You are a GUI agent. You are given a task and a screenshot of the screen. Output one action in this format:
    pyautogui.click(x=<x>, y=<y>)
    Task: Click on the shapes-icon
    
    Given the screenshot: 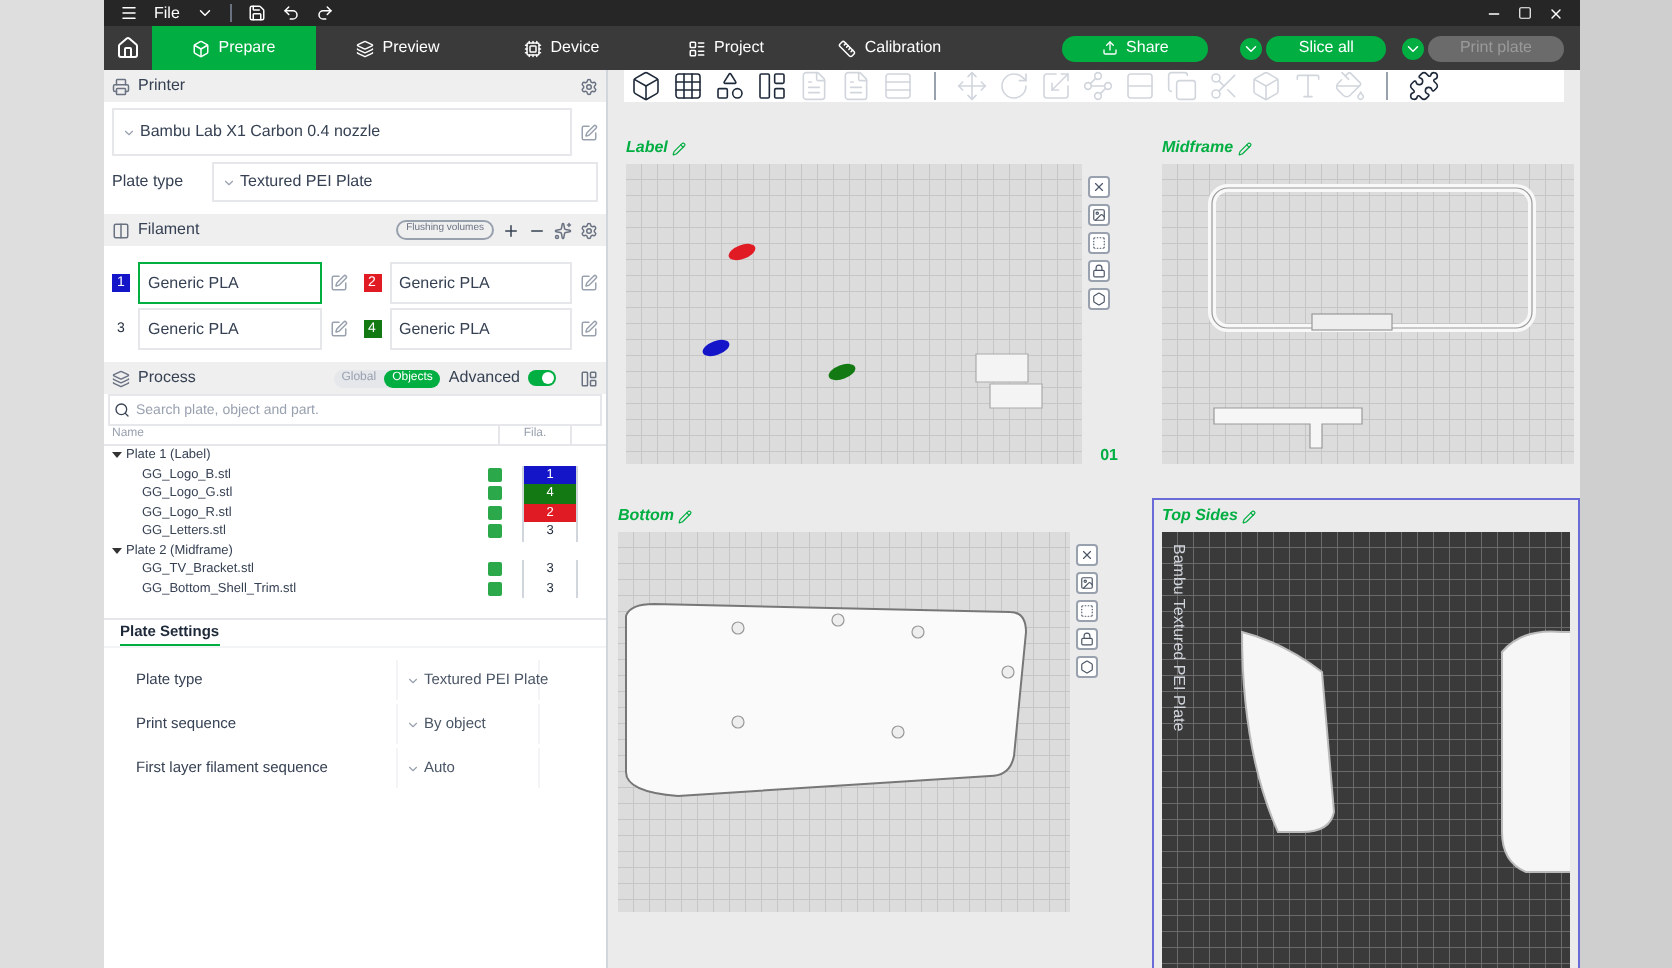 What is the action you would take?
    pyautogui.click(x=730, y=86)
    